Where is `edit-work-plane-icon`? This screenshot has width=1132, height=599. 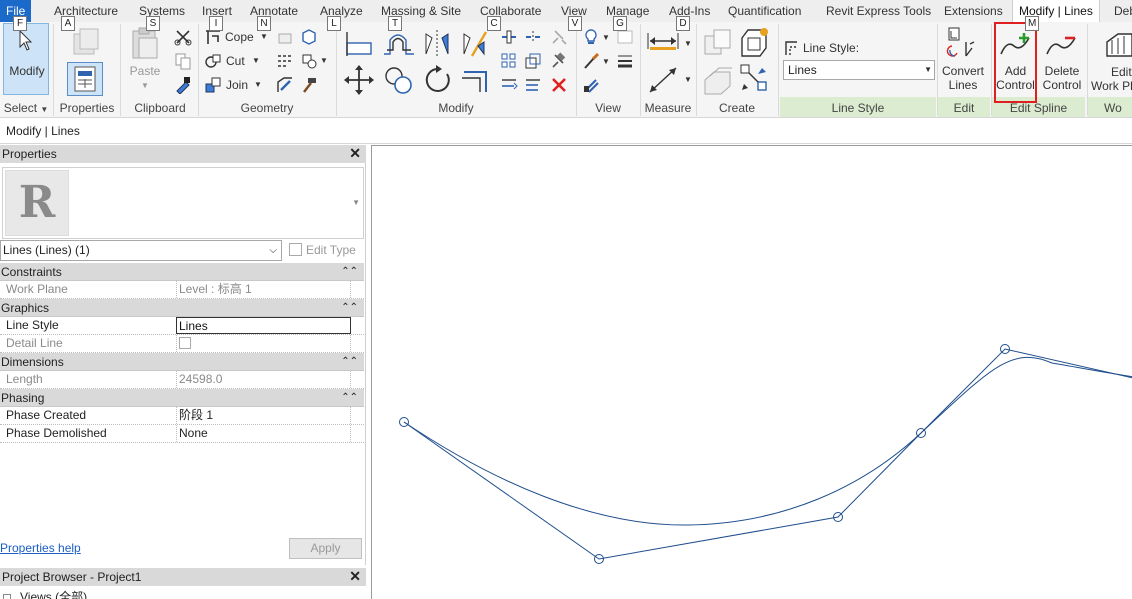 edit-work-plane-icon is located at coordinates (1118, 46).